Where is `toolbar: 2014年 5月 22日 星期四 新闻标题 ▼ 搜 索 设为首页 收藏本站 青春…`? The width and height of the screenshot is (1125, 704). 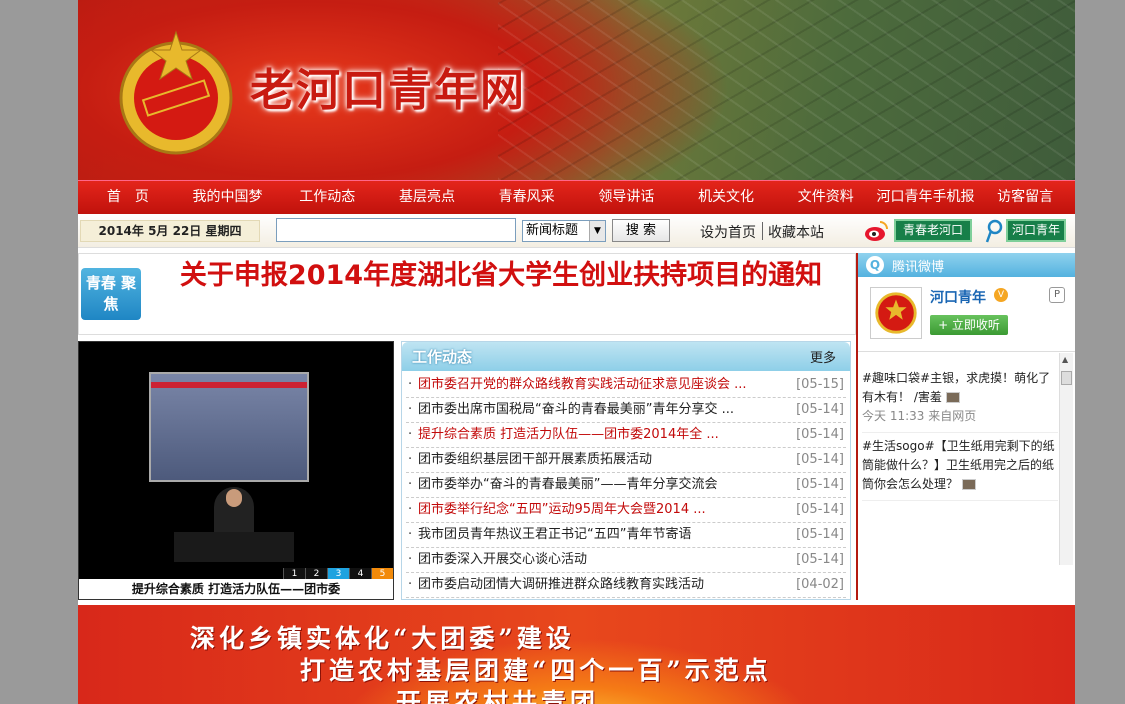 toolbar: 2014年 5月 22日 星期四 新闻标题 ▼ 搜 索 设为首页 收藏本站 青春… is located at coordinates (576, 231).